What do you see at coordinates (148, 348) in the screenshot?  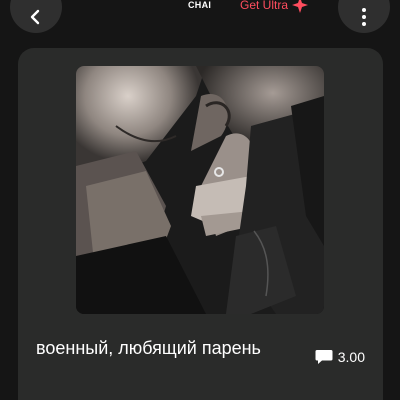 I see `bot-name: военный, любящий парень` at bounding box center [148, 348].